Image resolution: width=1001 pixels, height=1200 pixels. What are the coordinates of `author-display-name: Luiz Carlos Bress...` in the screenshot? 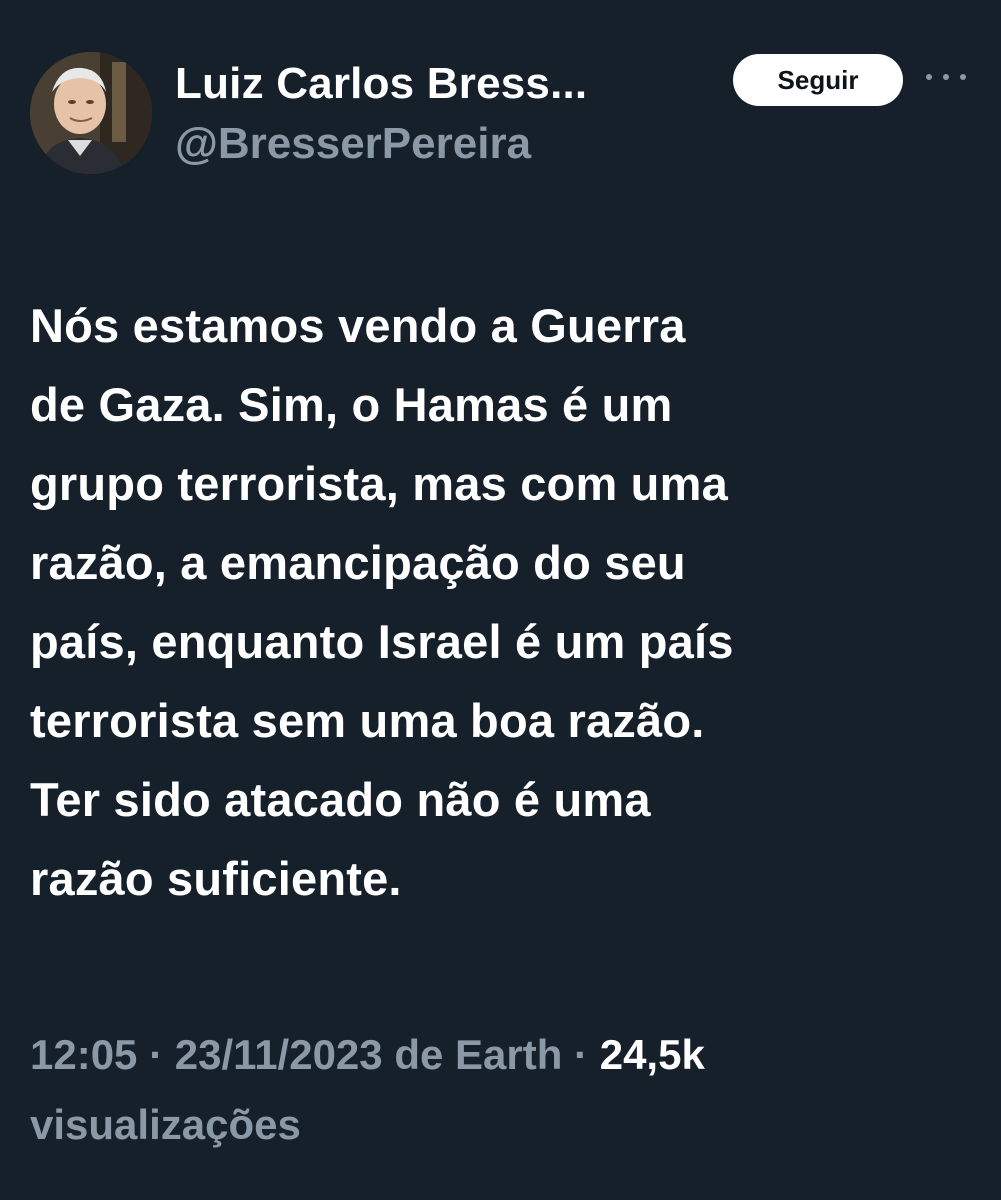 It's located at (381, 84).